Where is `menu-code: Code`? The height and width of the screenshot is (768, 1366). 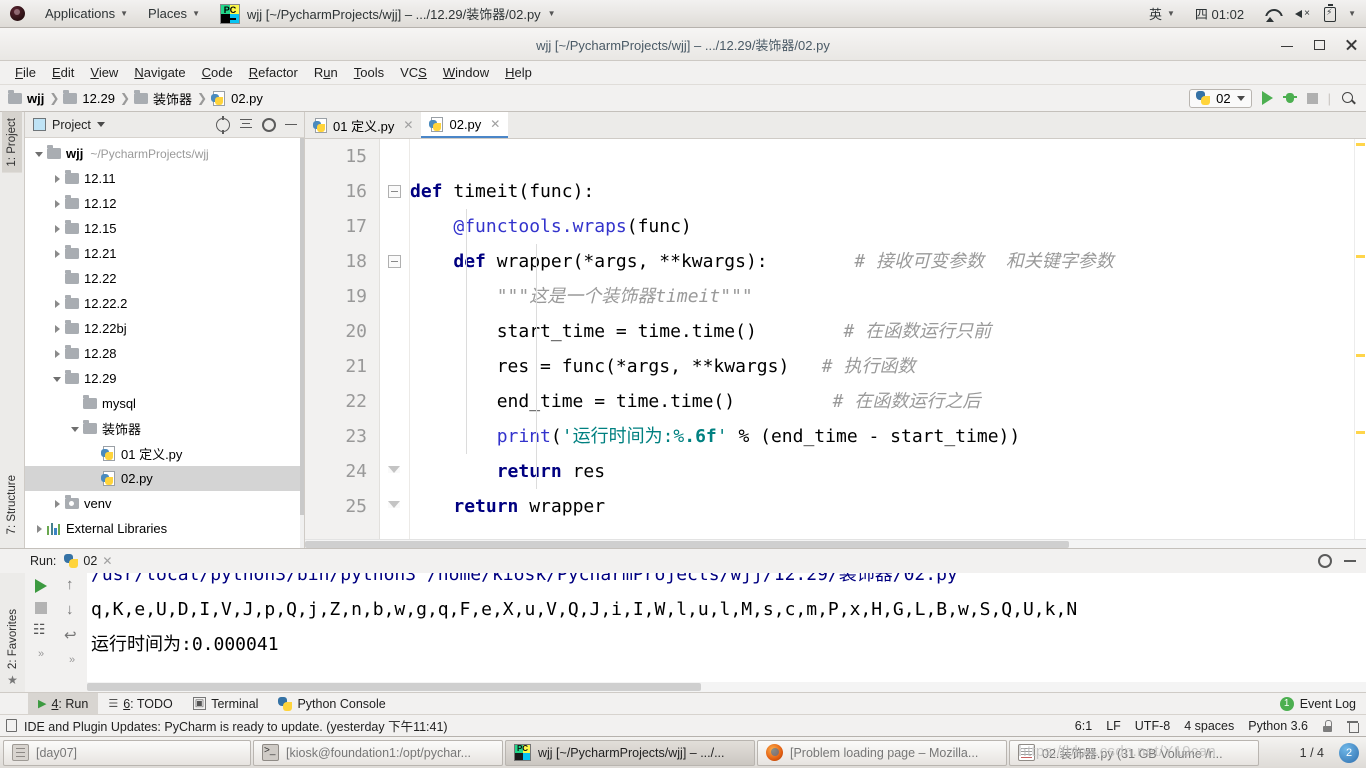
menu-code: Code is located at coordinates (217, 73).